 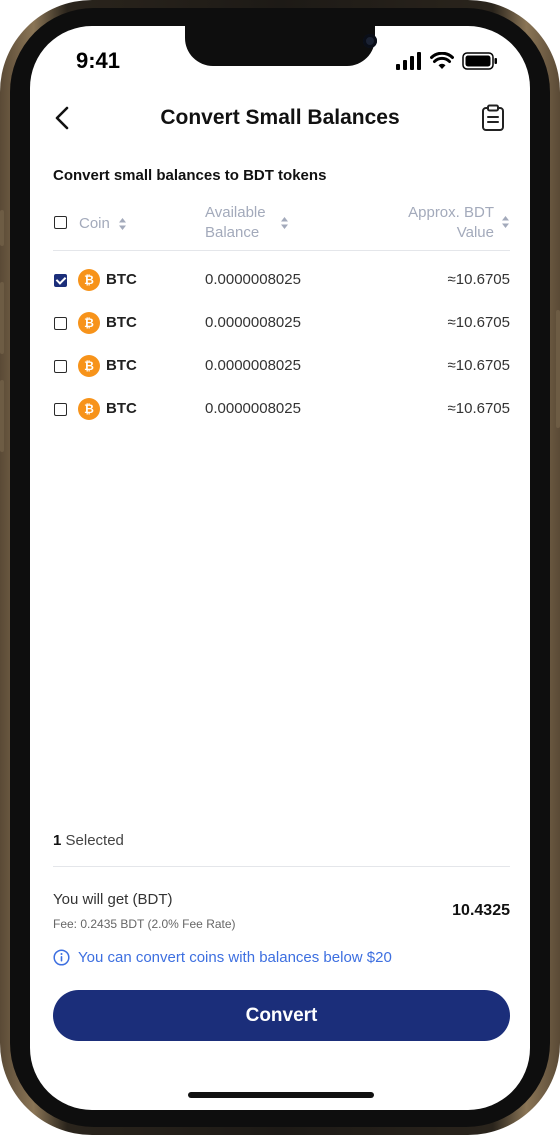 What do you see at coordinates (98, 60) in the screenshot?
I see `status-time: 9:41` at bounding box center [98, 60].